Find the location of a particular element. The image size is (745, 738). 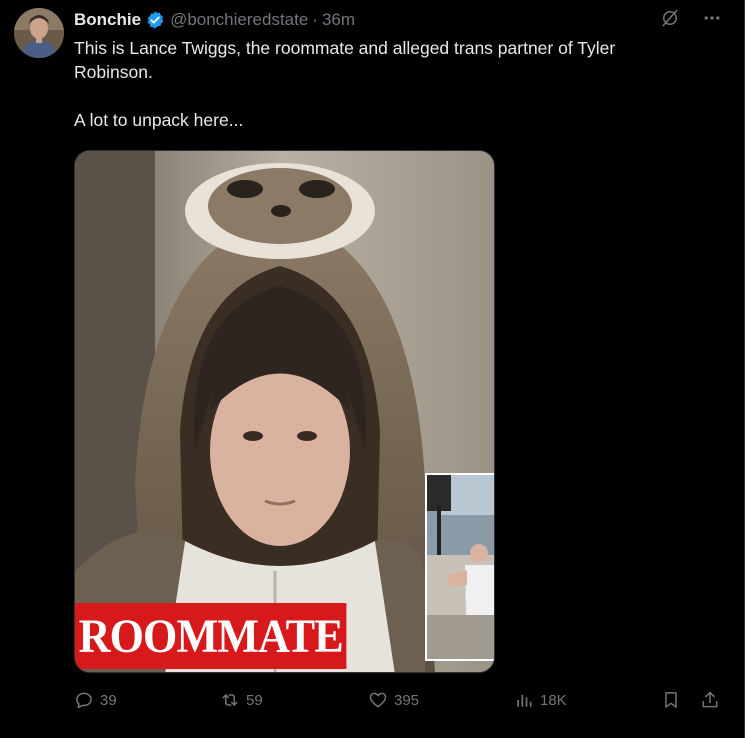

author-name: Bonchie is located at coordinates (107, 20).